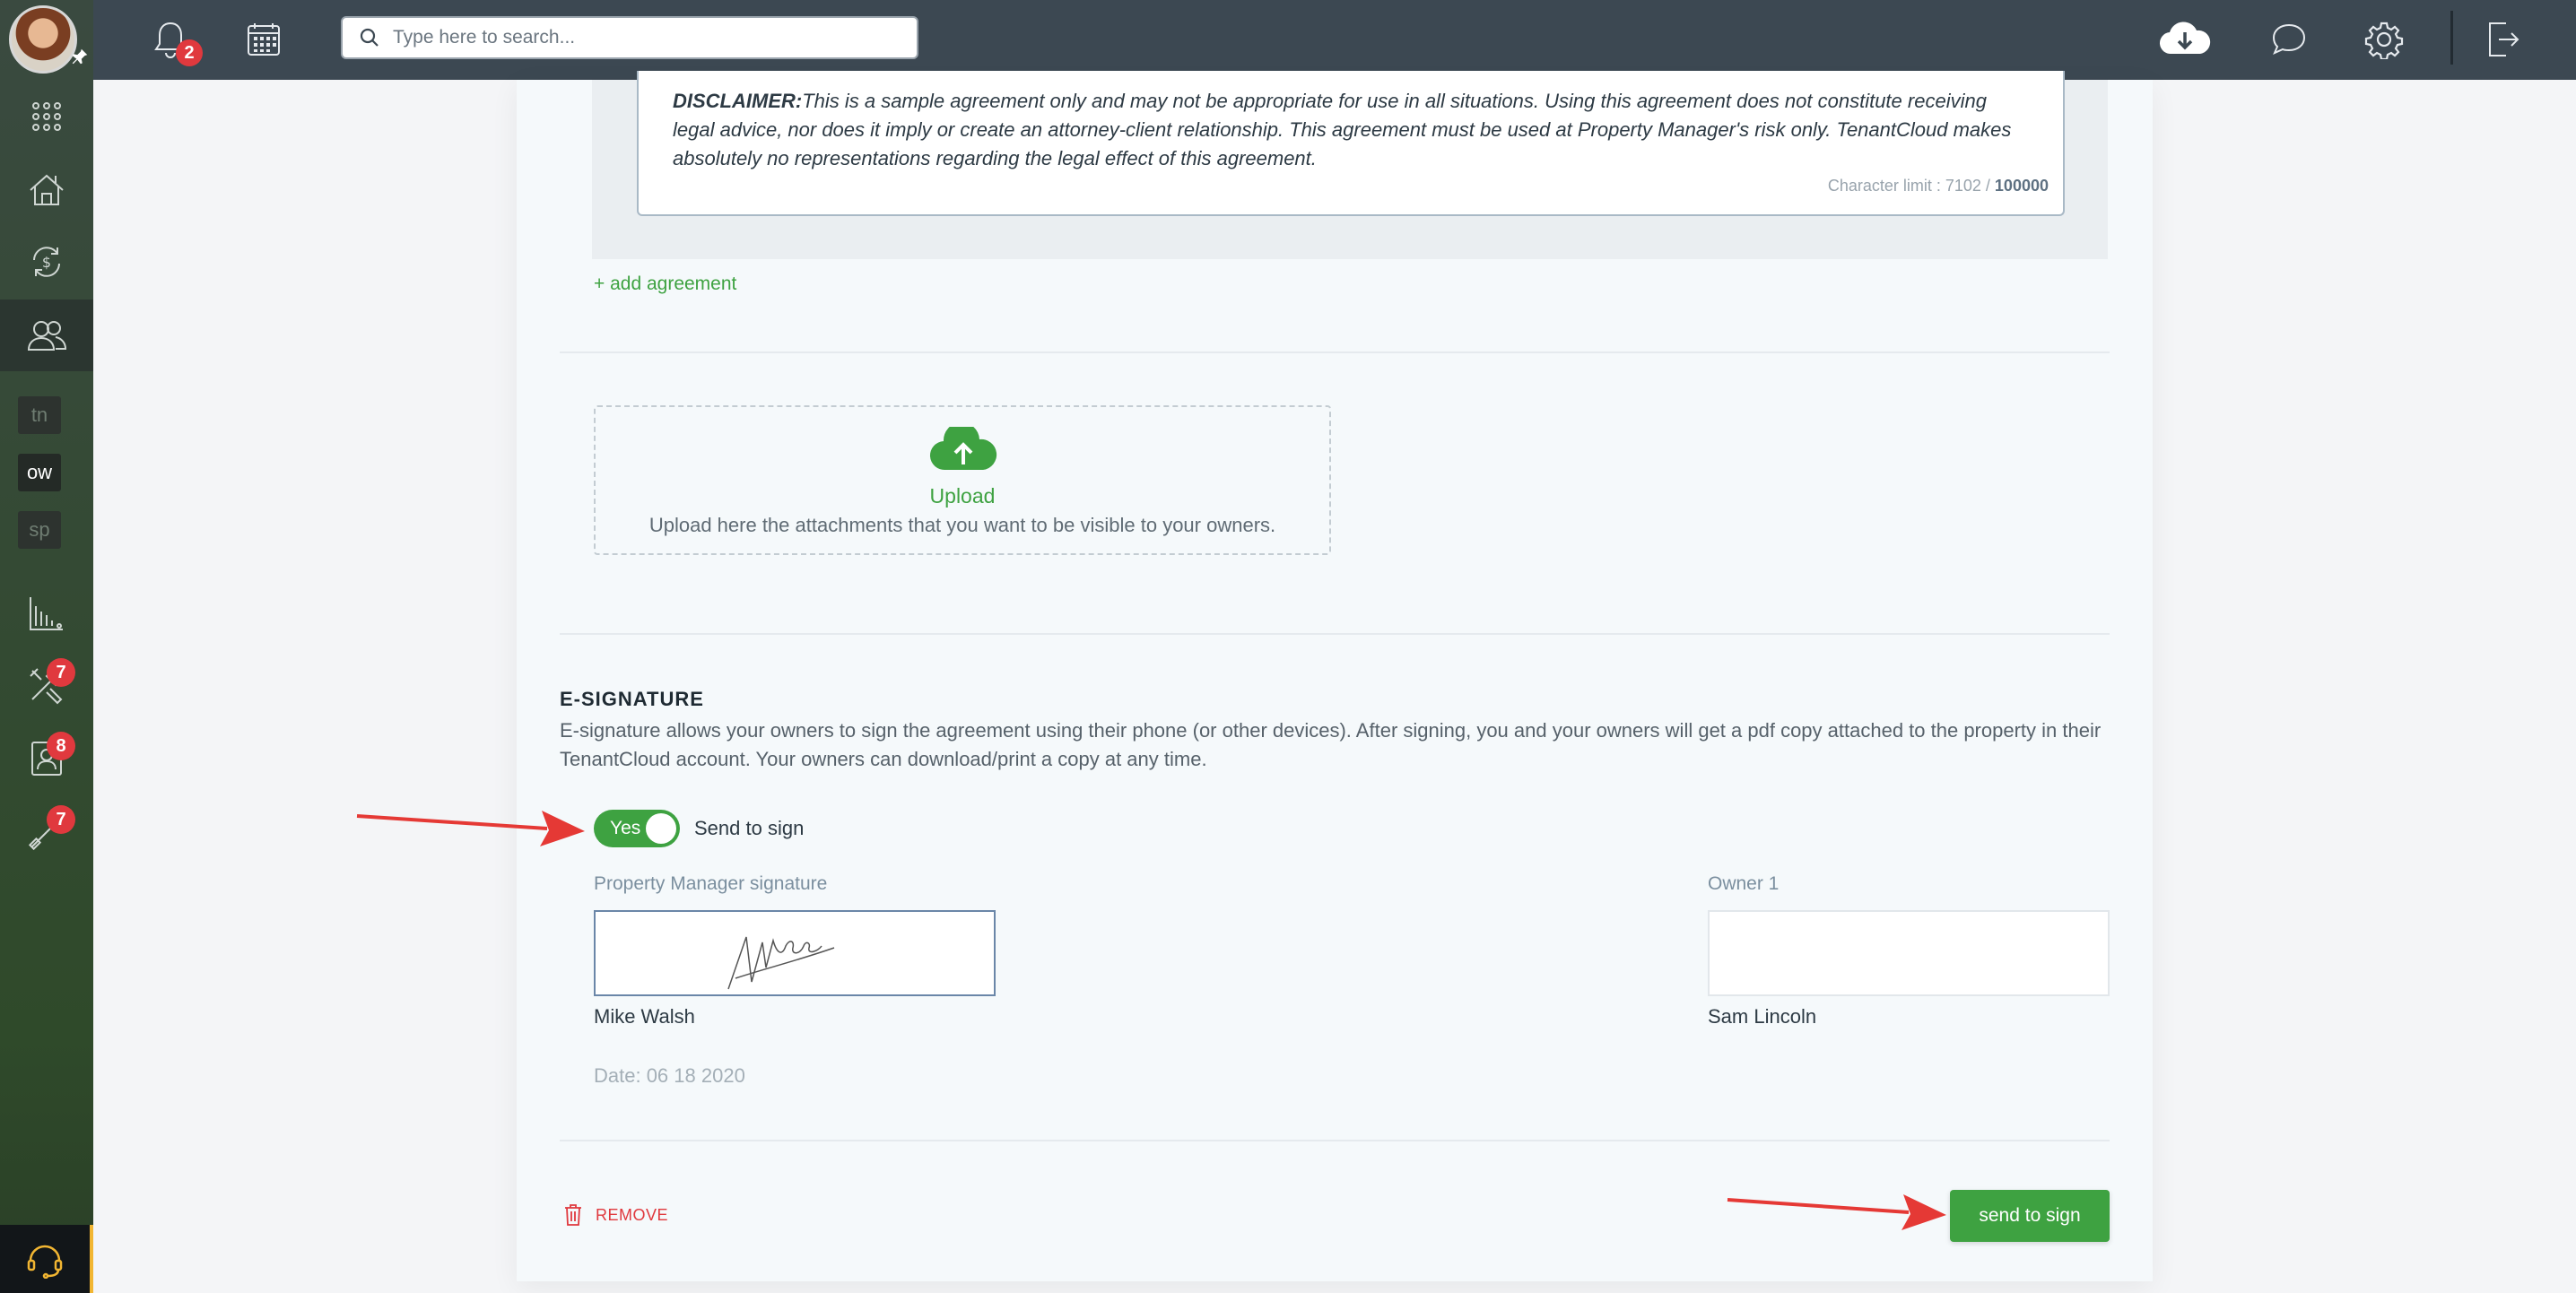 This screenshot has width=2576, height=1293. Describe the element at coordinates (644, 1016) in the screenshot. I see `pm-name: Mike Walsh` at that location.